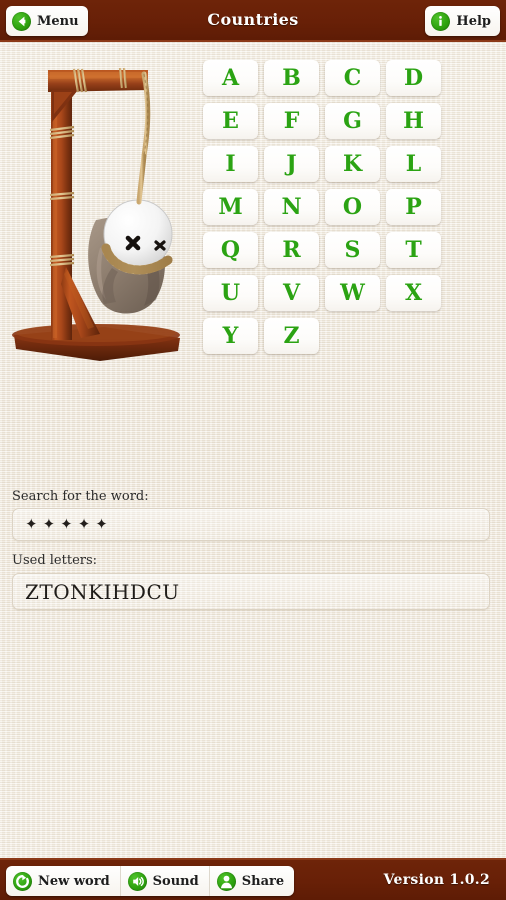  What do you see at coordinates (352, 250) in the screenshot?
I see `letter-key-s: S` at bounding box center [352, 250].